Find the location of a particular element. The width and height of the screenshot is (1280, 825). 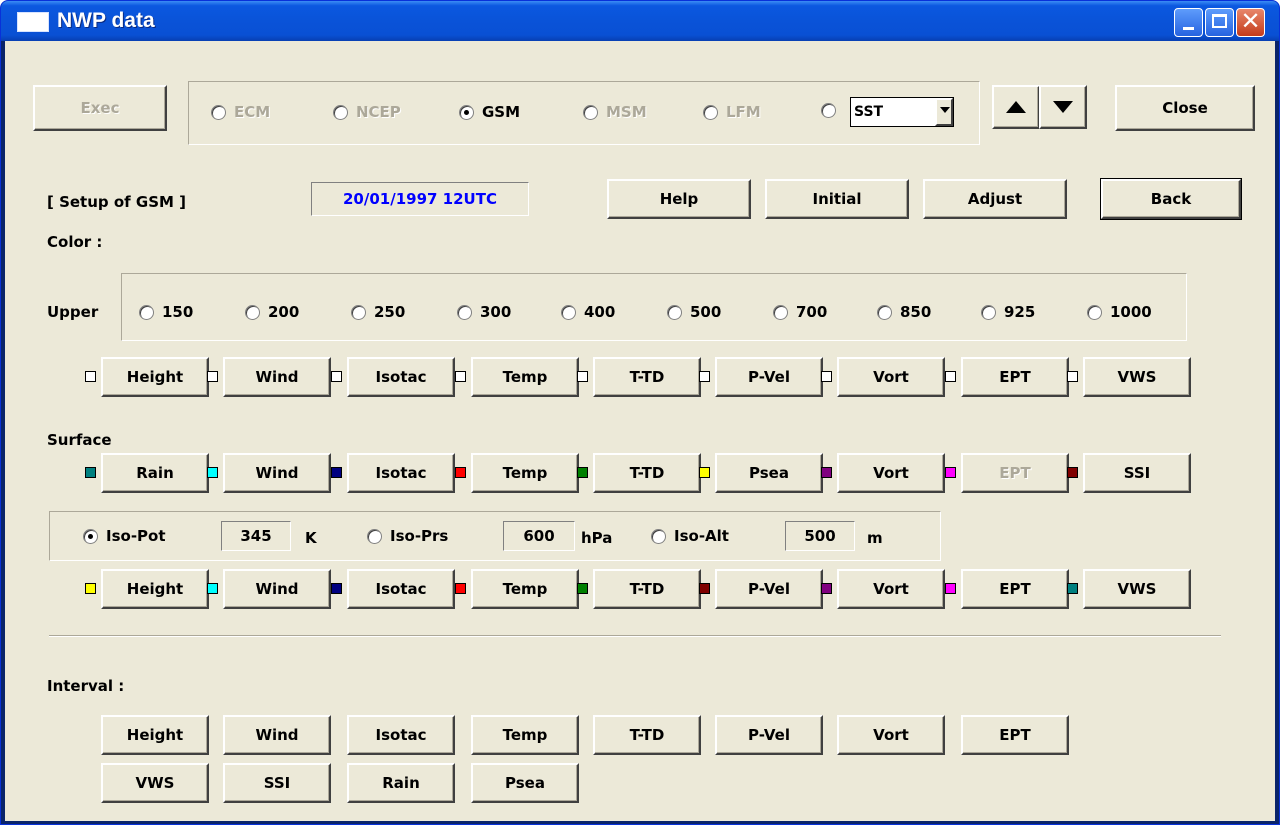

upper-level-radio-850: 850 is located at coordinates (904, 312).